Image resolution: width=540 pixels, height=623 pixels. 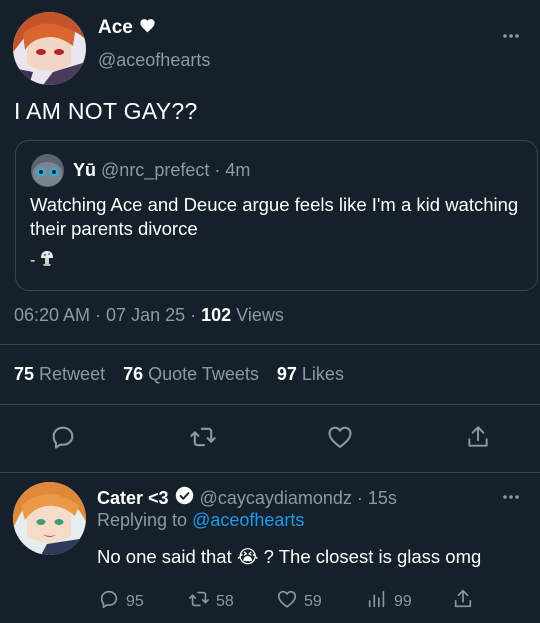 I want to click on replying-prefix: Replying to, so click(x=145, y=520).